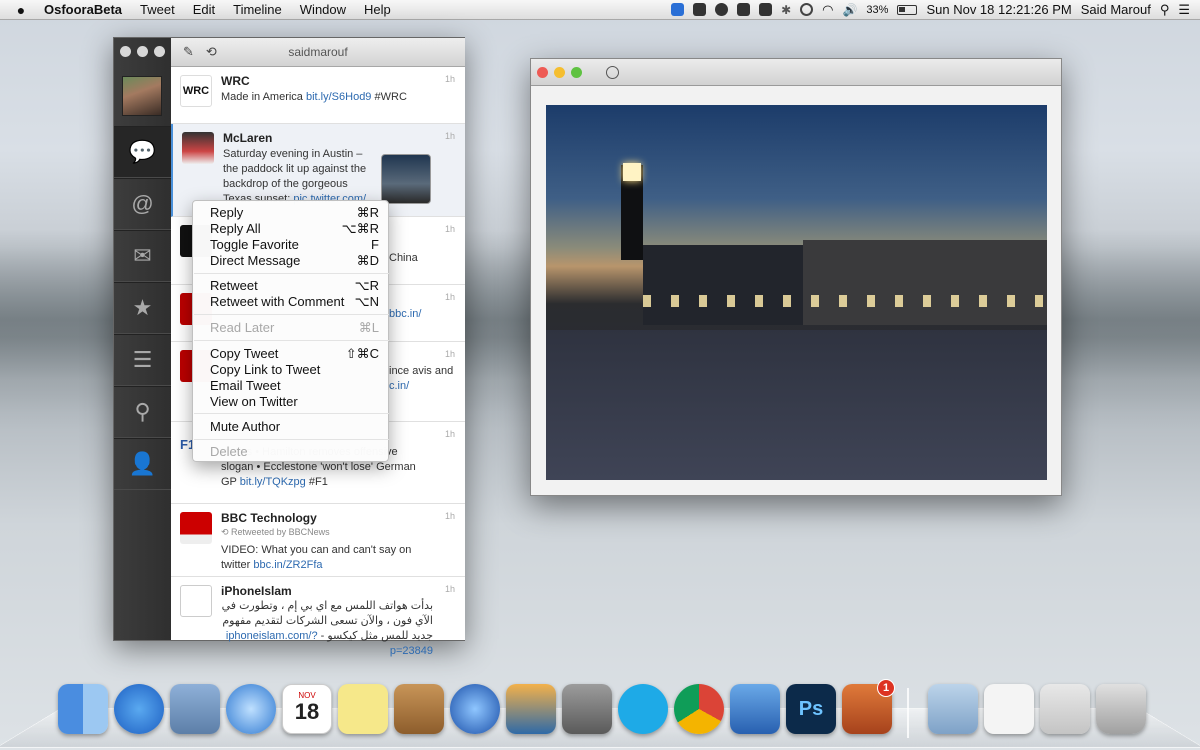 Image resolution: width=1200 pixels, height=750 pixels. I want to click on tweet-link: bbc.in/ZR2Ffa, so click(287, 565).